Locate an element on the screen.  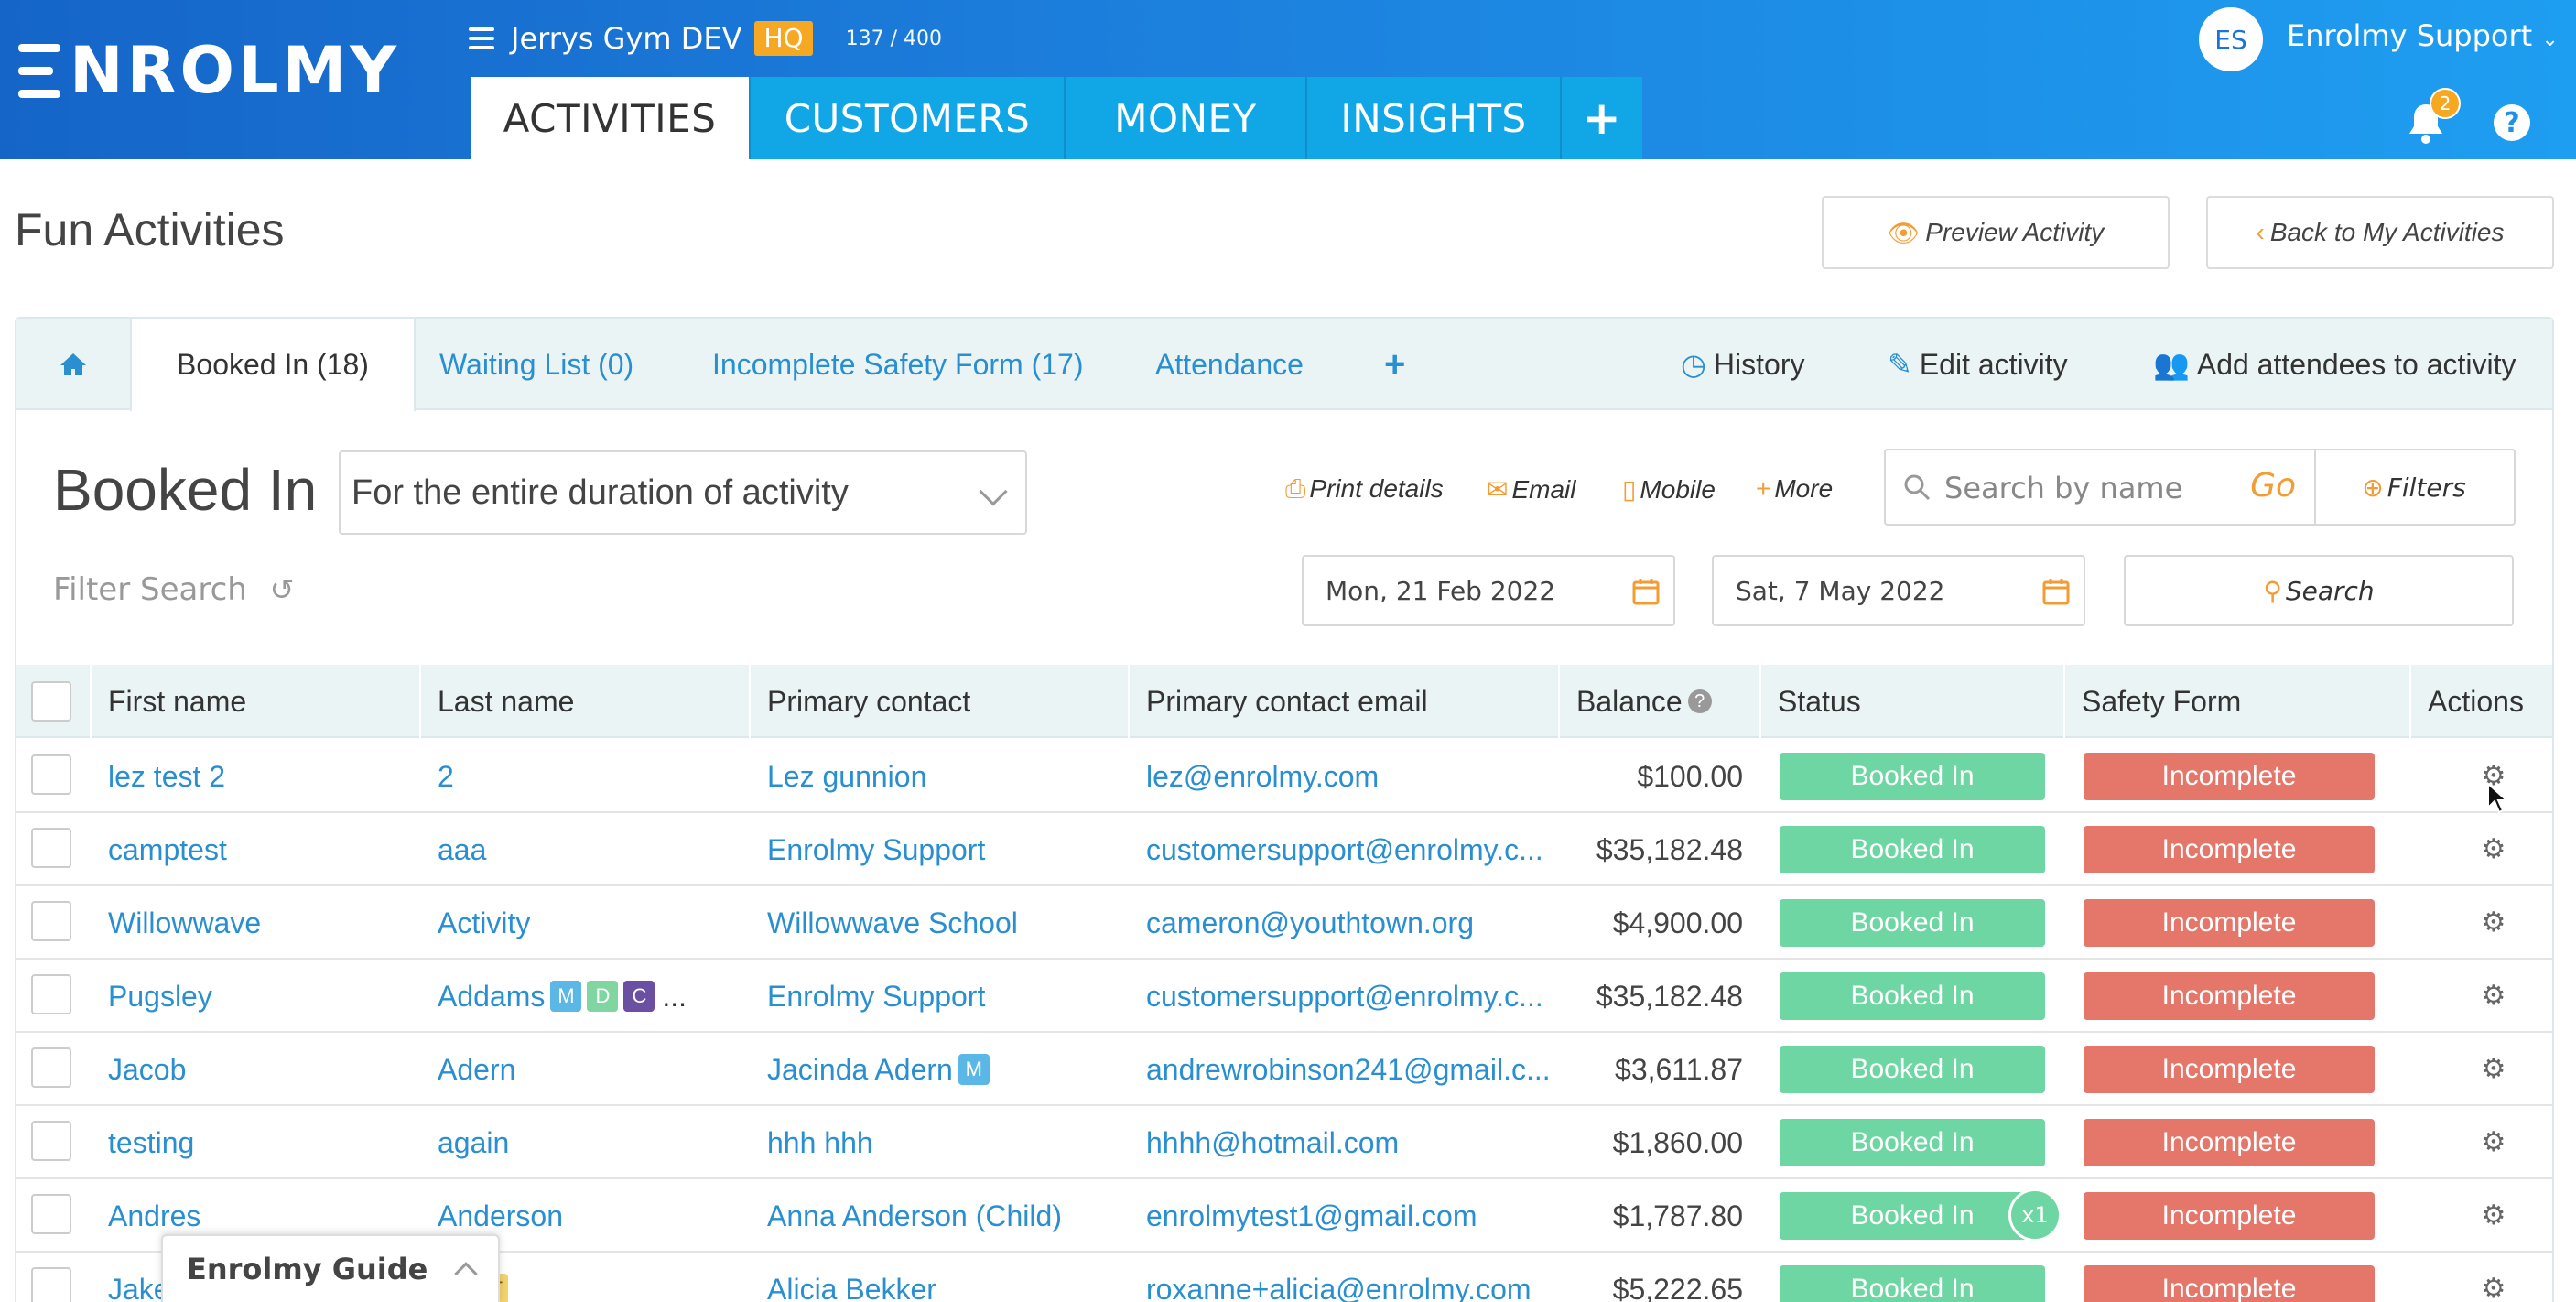
first-name-link: Willowwave is located at coordinates (263, 923).